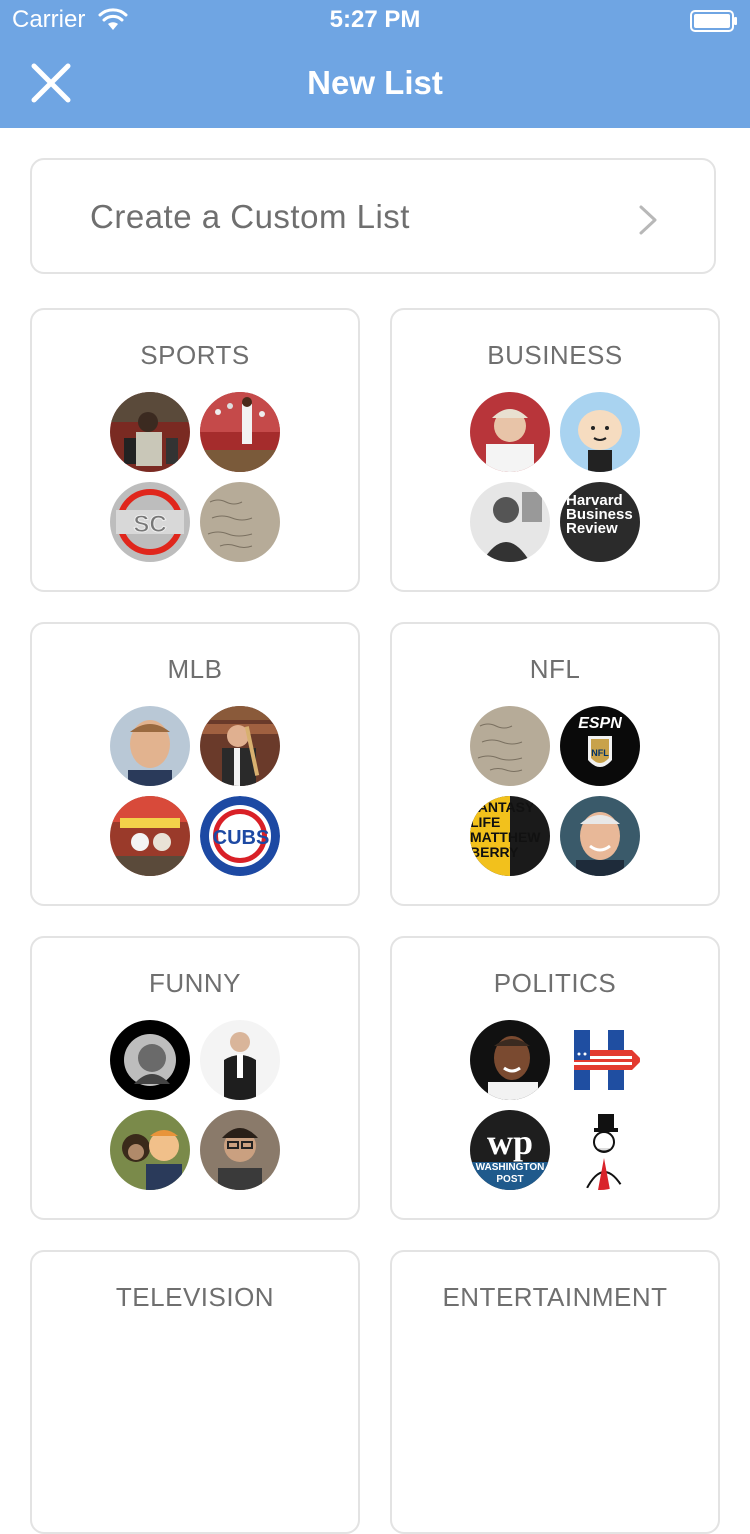  I want to click on hbr-logo-text: Harvard Business Review, so click(599, 515).